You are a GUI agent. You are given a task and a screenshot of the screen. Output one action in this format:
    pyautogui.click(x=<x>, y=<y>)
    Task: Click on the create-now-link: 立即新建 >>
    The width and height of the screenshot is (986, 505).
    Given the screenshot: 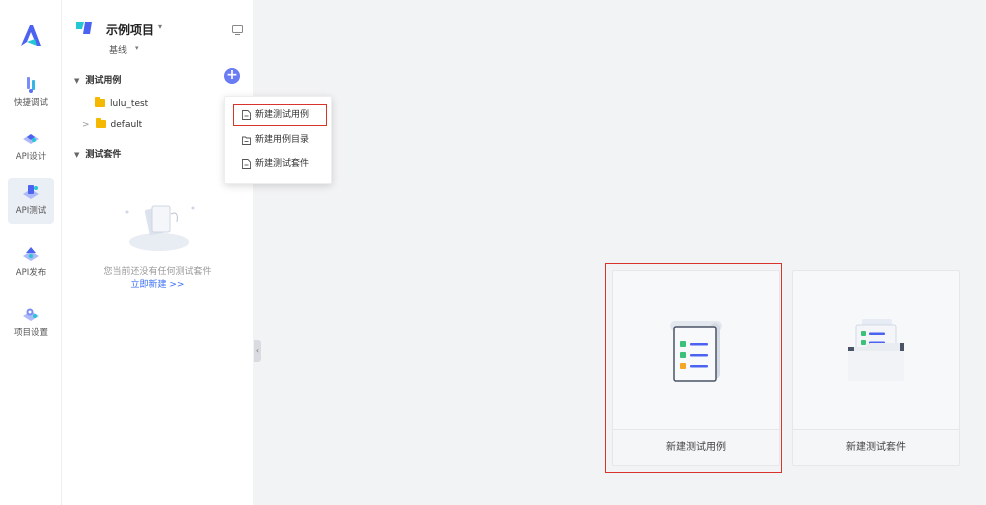 What is the action you would take?
    pyautogui.click(x=157, y=283)
    